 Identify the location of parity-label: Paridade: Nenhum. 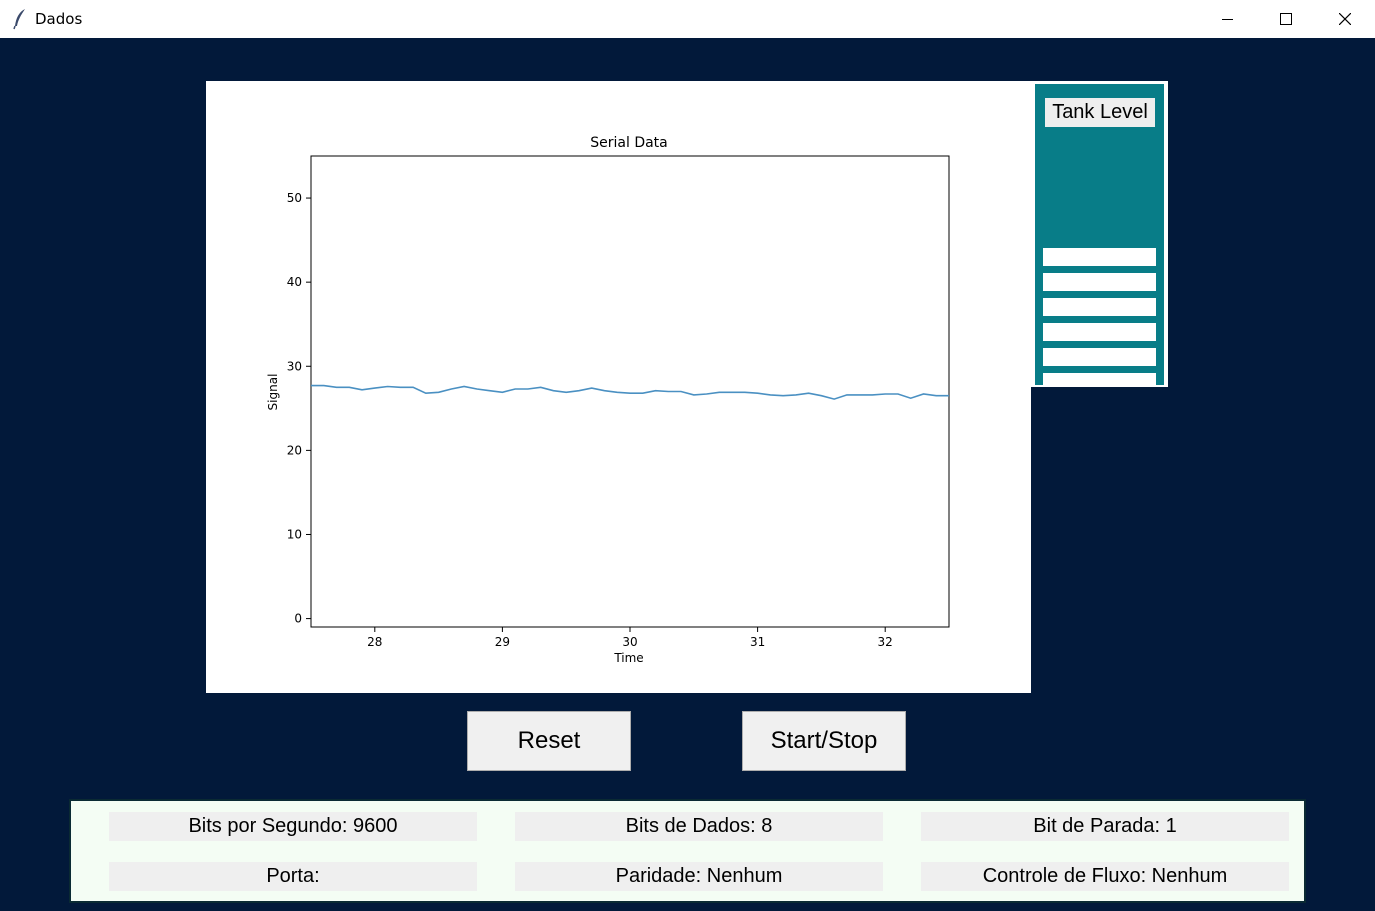
(699, 876).